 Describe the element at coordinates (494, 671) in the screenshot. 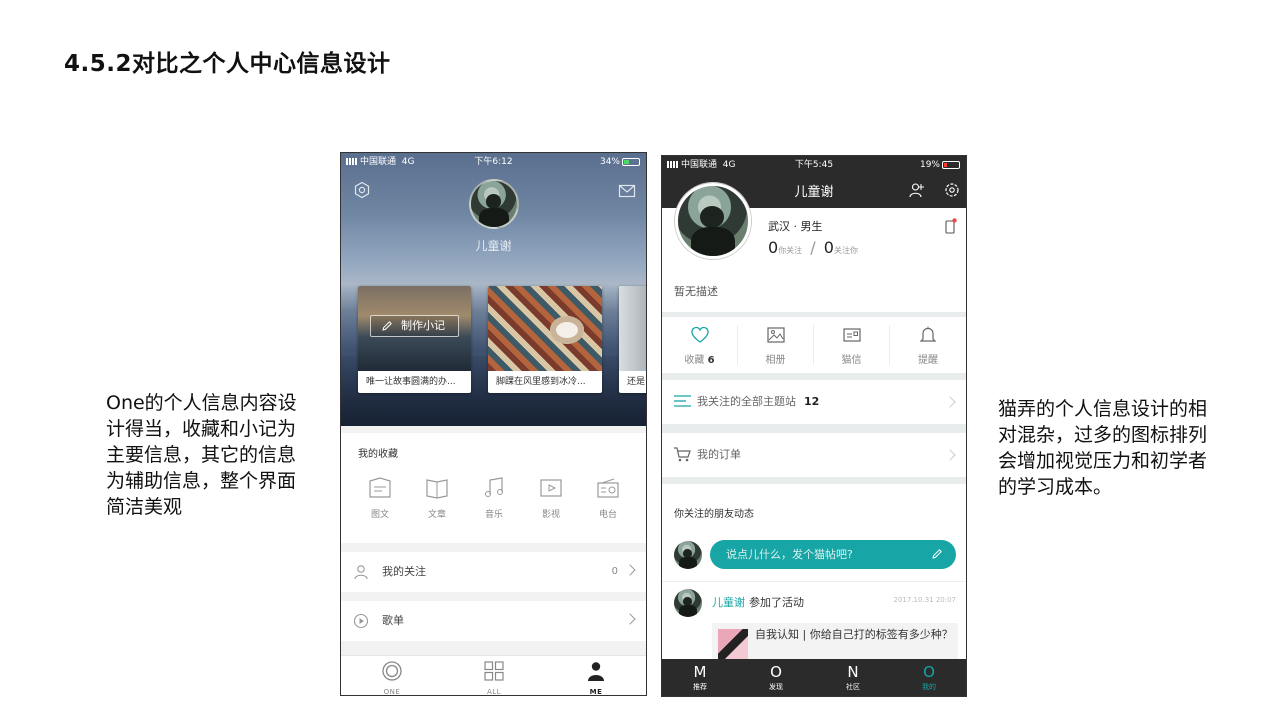

I see `grid-icon` at that location.